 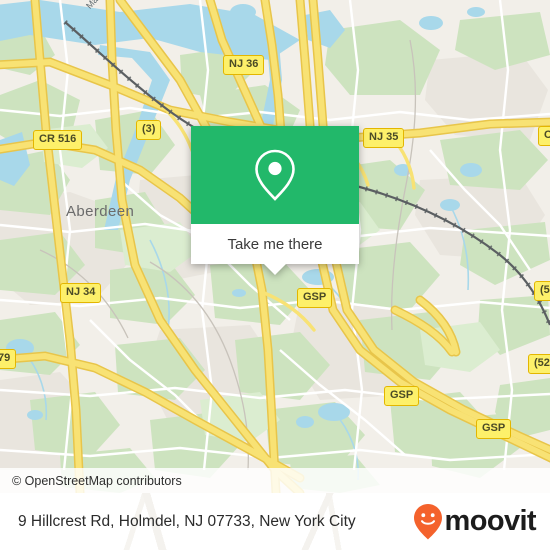 I want to click on map-attribution-bar: © OpenStreetMap contributors, so click(x=275, y=480).